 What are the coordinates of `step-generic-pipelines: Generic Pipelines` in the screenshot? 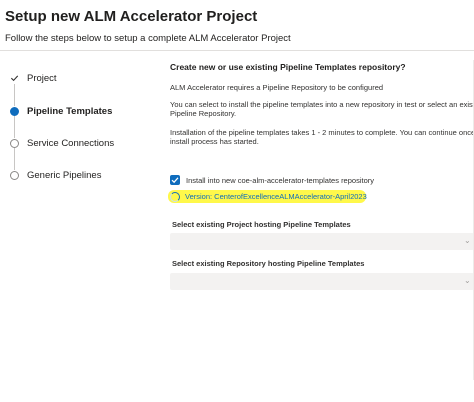 It's located at (55, 175).